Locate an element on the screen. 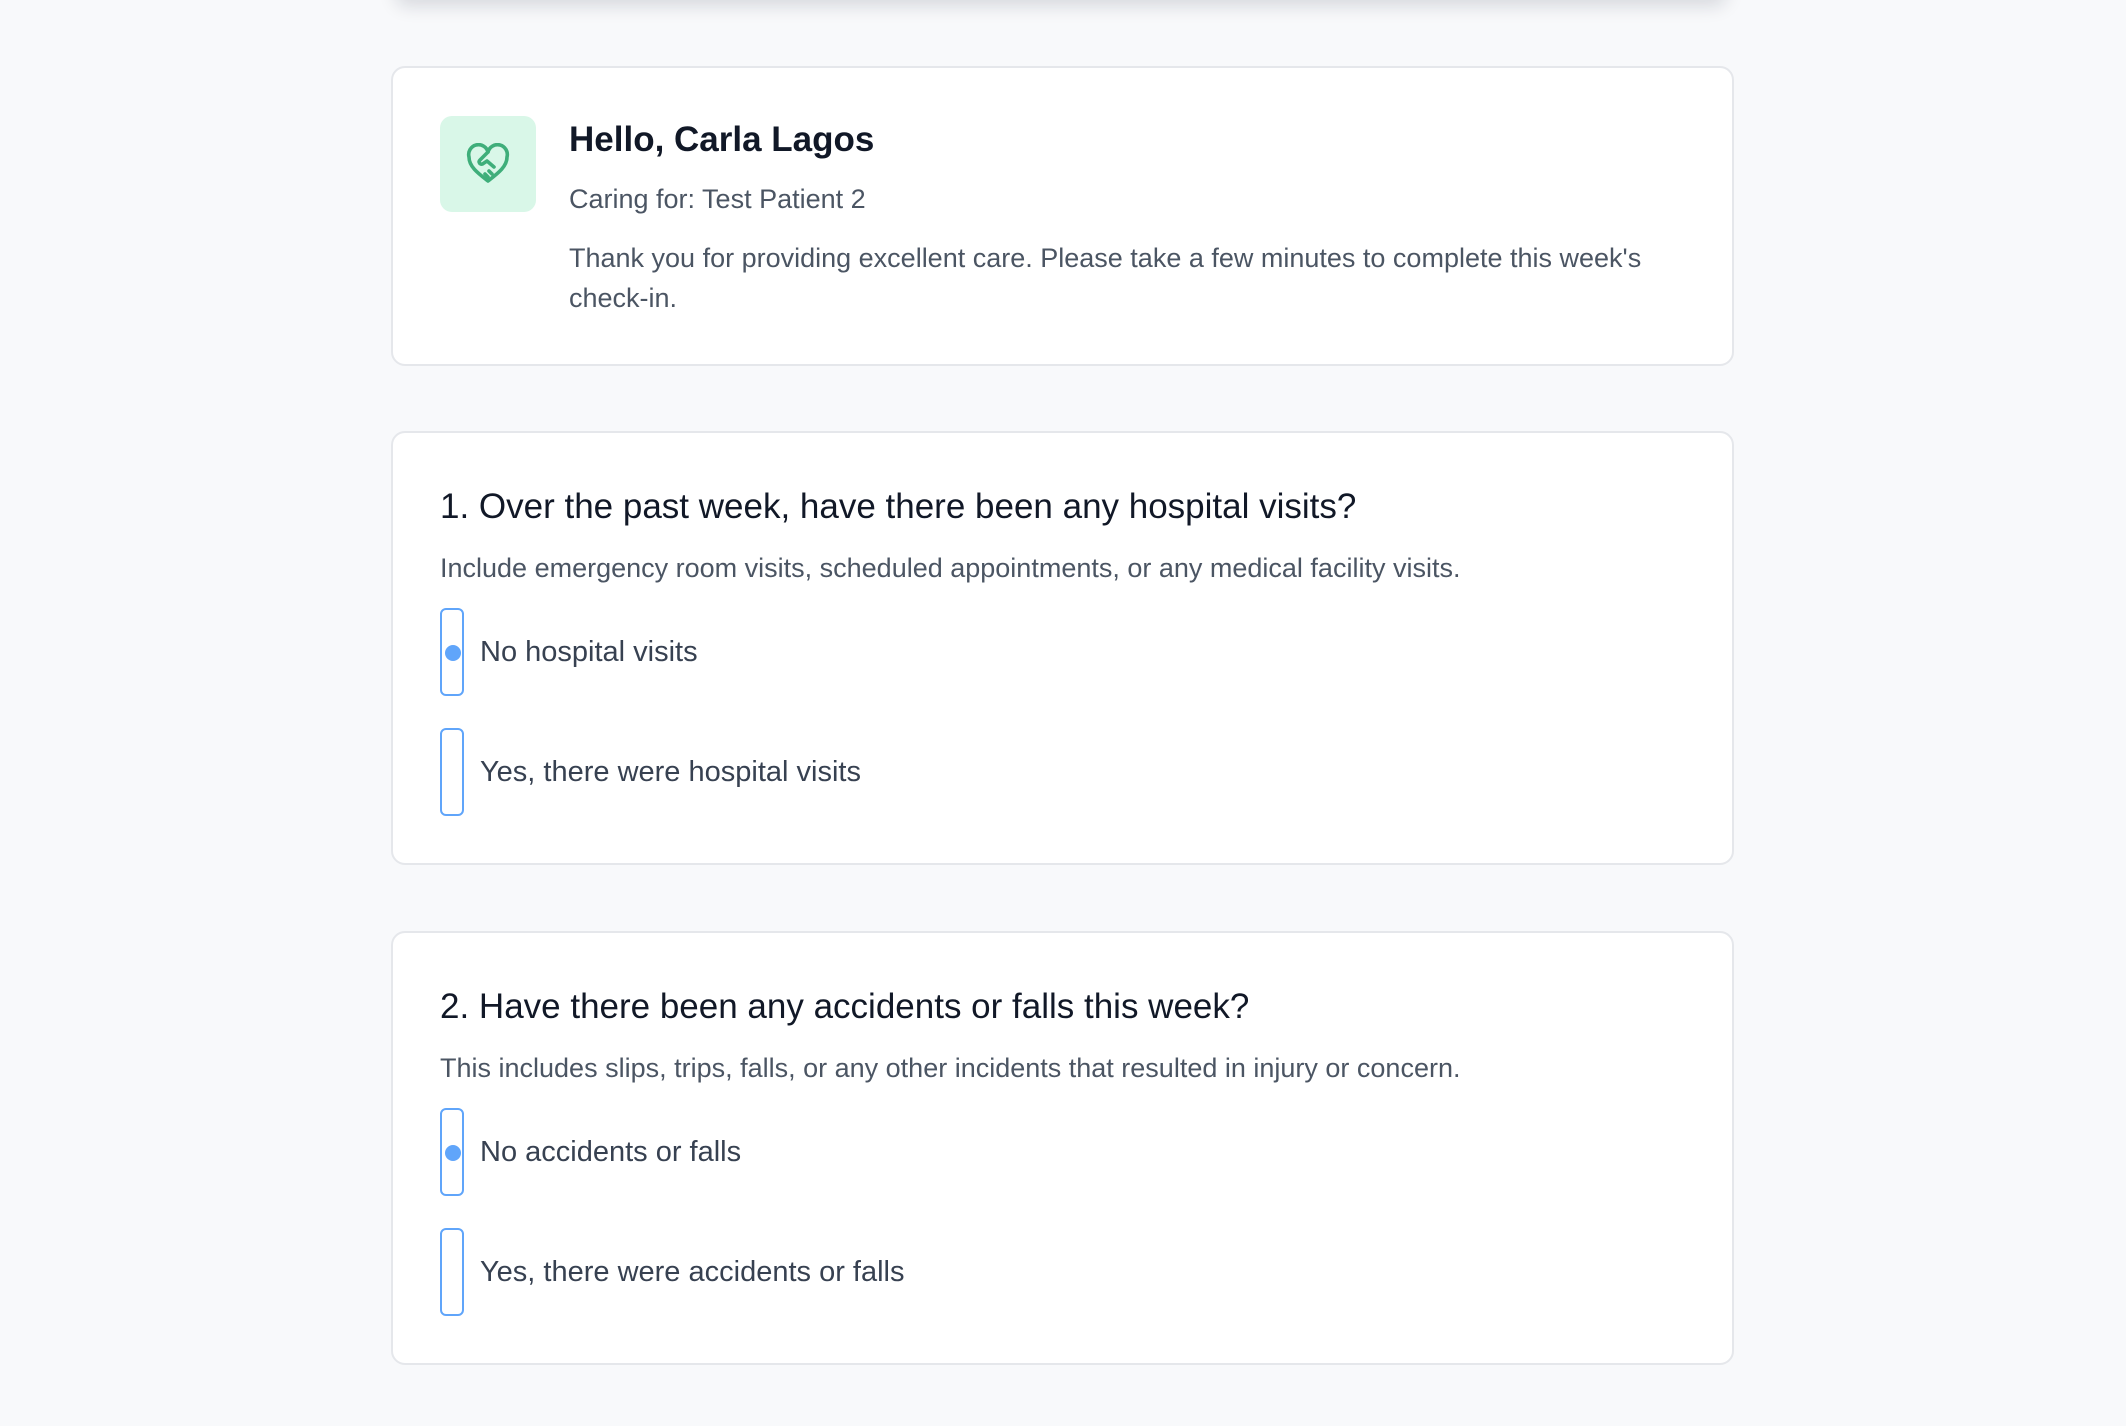  option-yes-hospital-visits: Yes, there were hospital visits is located at coordinates (940, 772).